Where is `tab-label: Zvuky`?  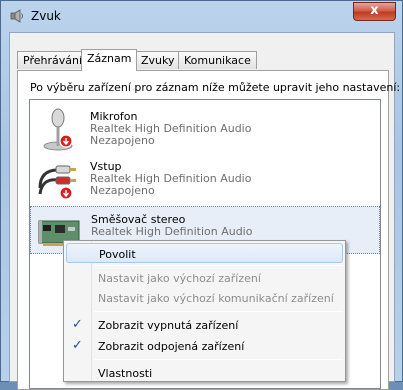
tab-label: Zvuky is located at coordinates (158, 60).